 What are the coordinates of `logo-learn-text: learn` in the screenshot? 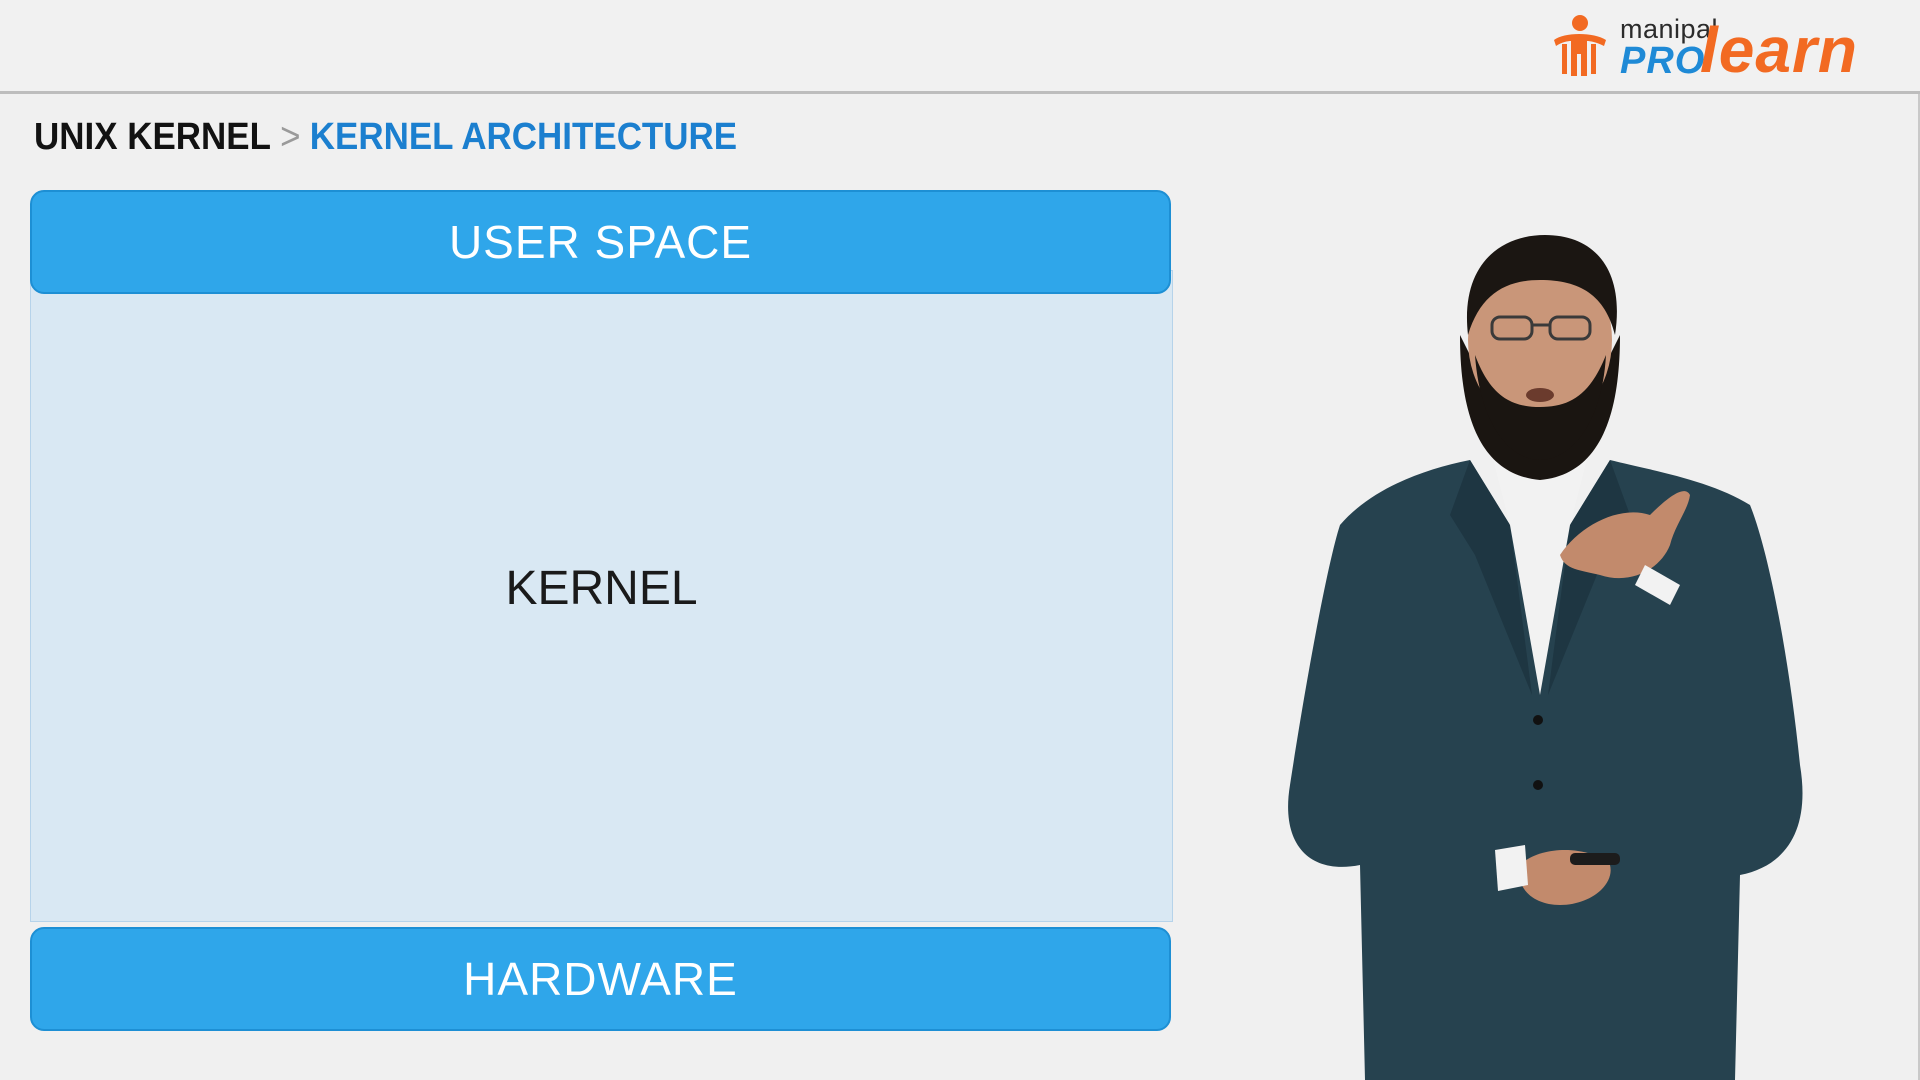 It's located at (1779, 50).